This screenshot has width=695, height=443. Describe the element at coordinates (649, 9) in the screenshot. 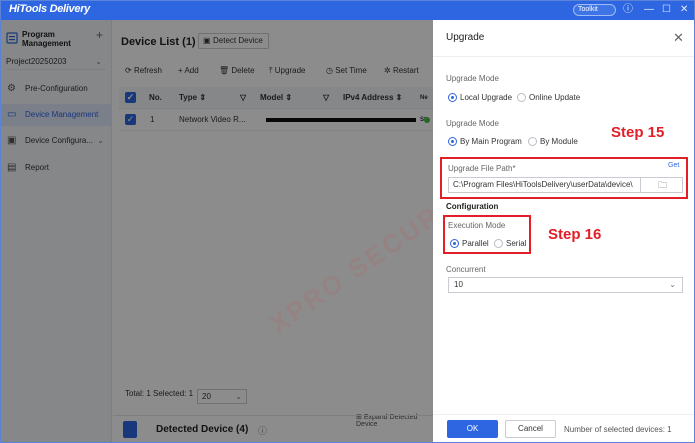

I see `minimize-icon: —` at that location.